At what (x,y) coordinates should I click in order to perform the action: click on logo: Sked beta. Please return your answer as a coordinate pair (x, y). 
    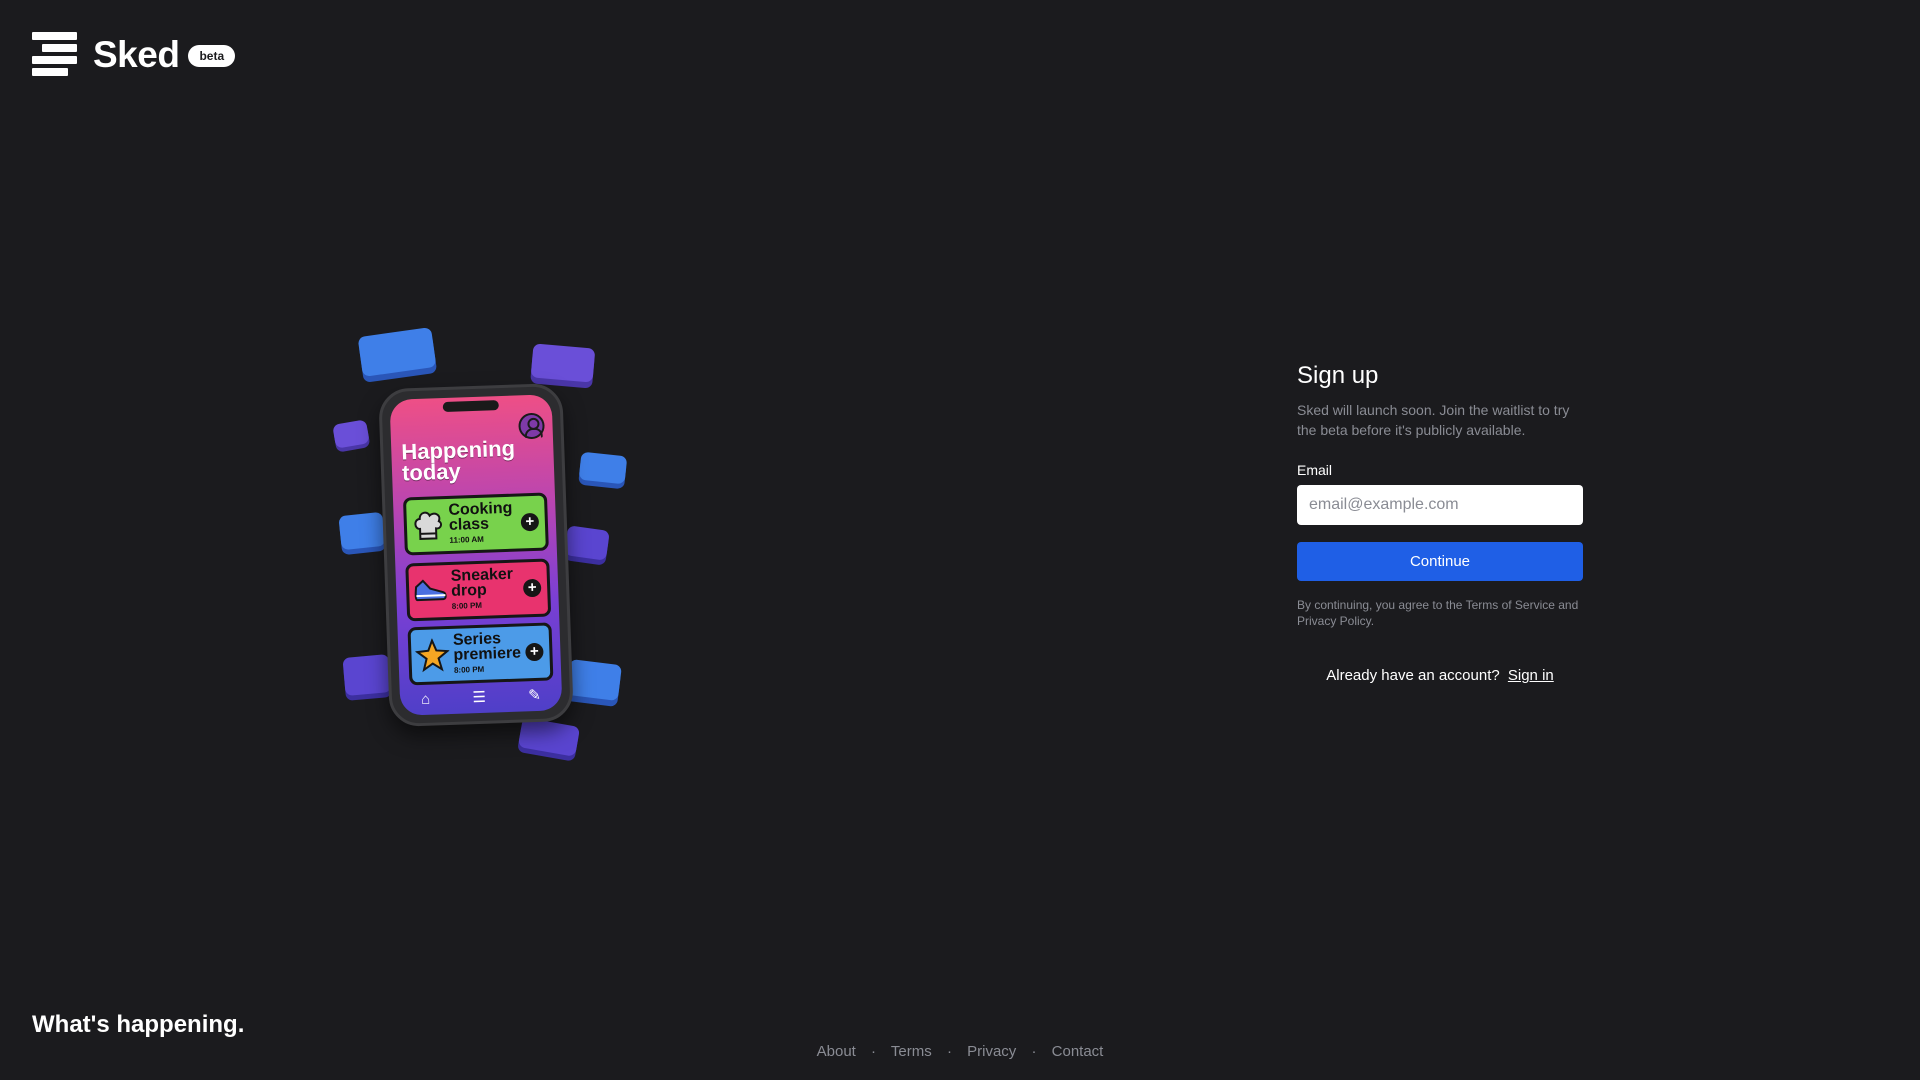
    Looking at the image, I should click on (134, 54).